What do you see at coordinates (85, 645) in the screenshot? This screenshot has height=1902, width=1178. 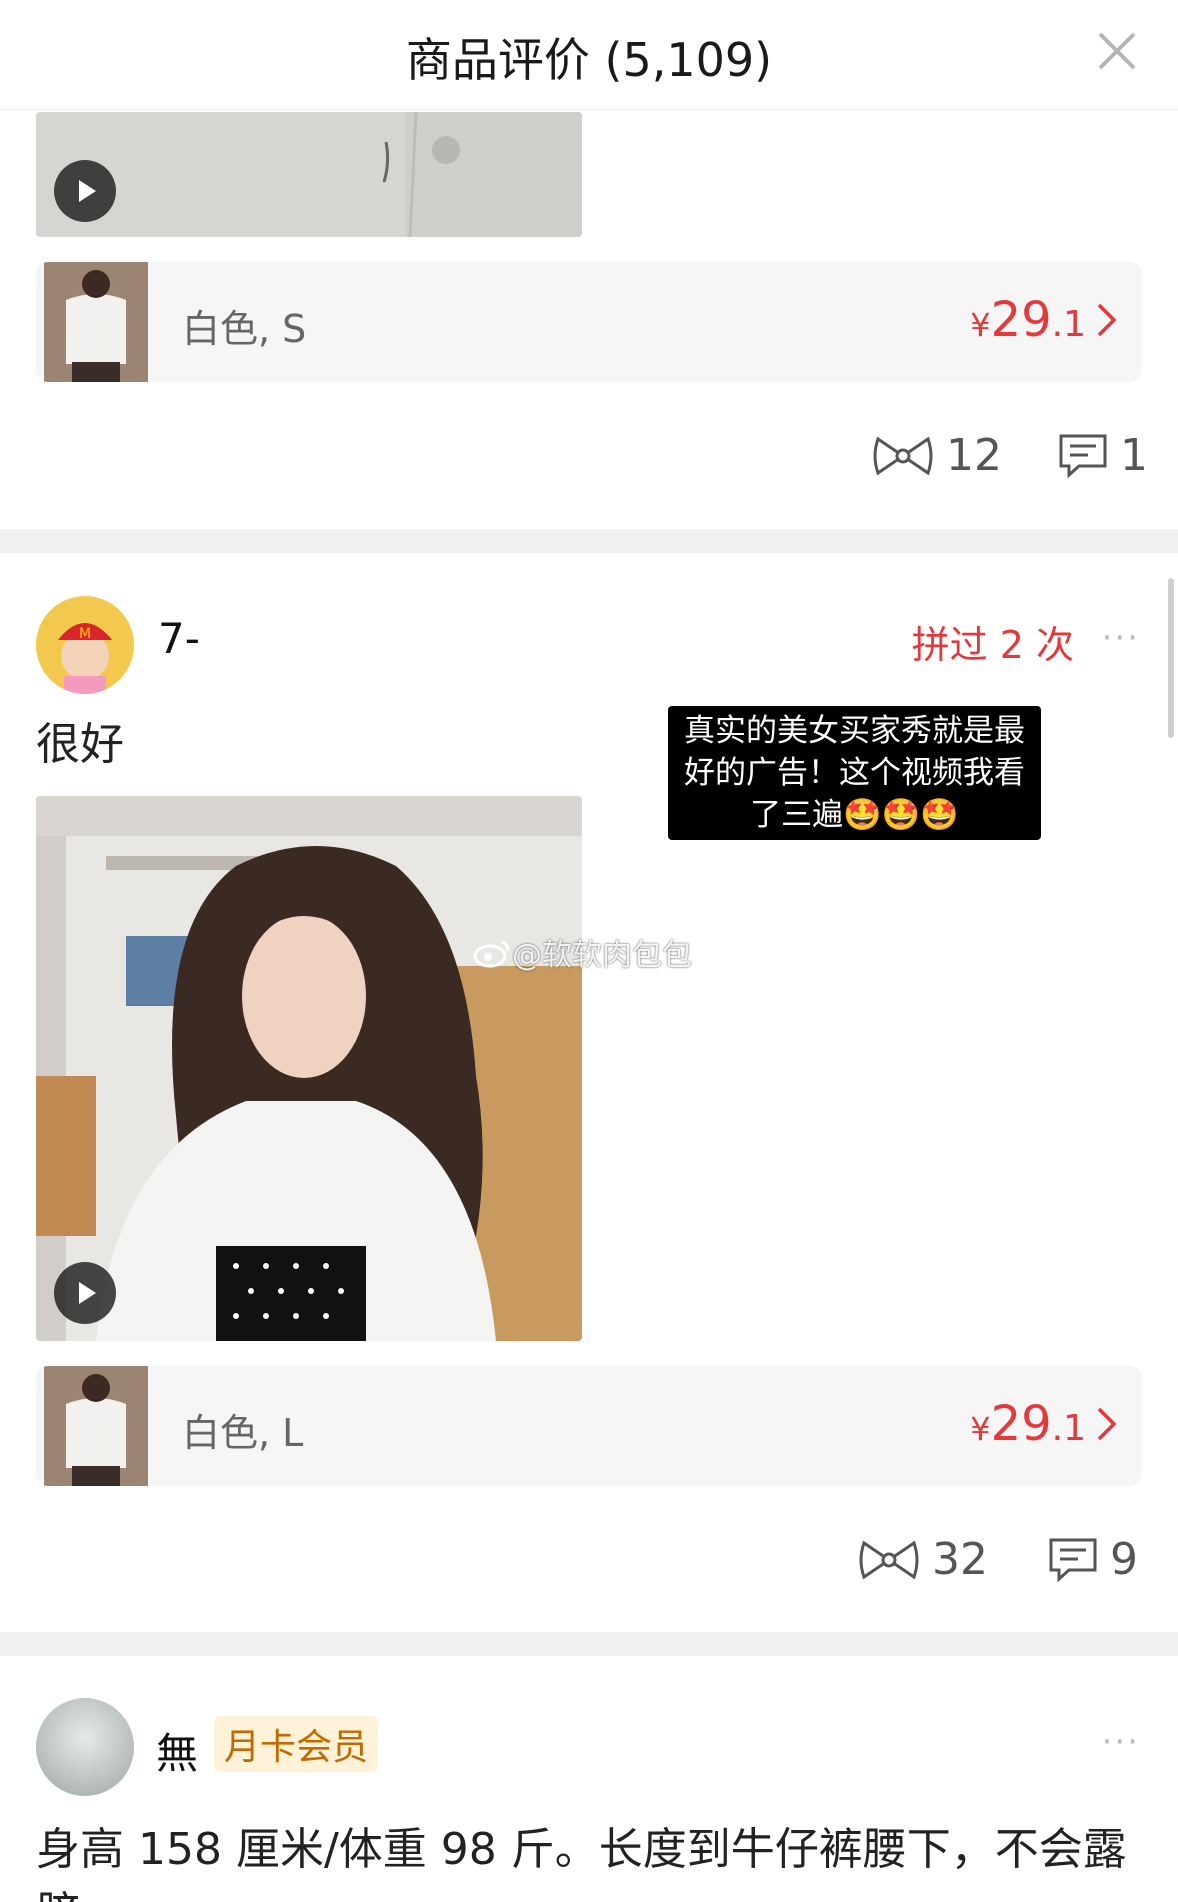 I see `avatar: M` at bounding box center [85, 645].